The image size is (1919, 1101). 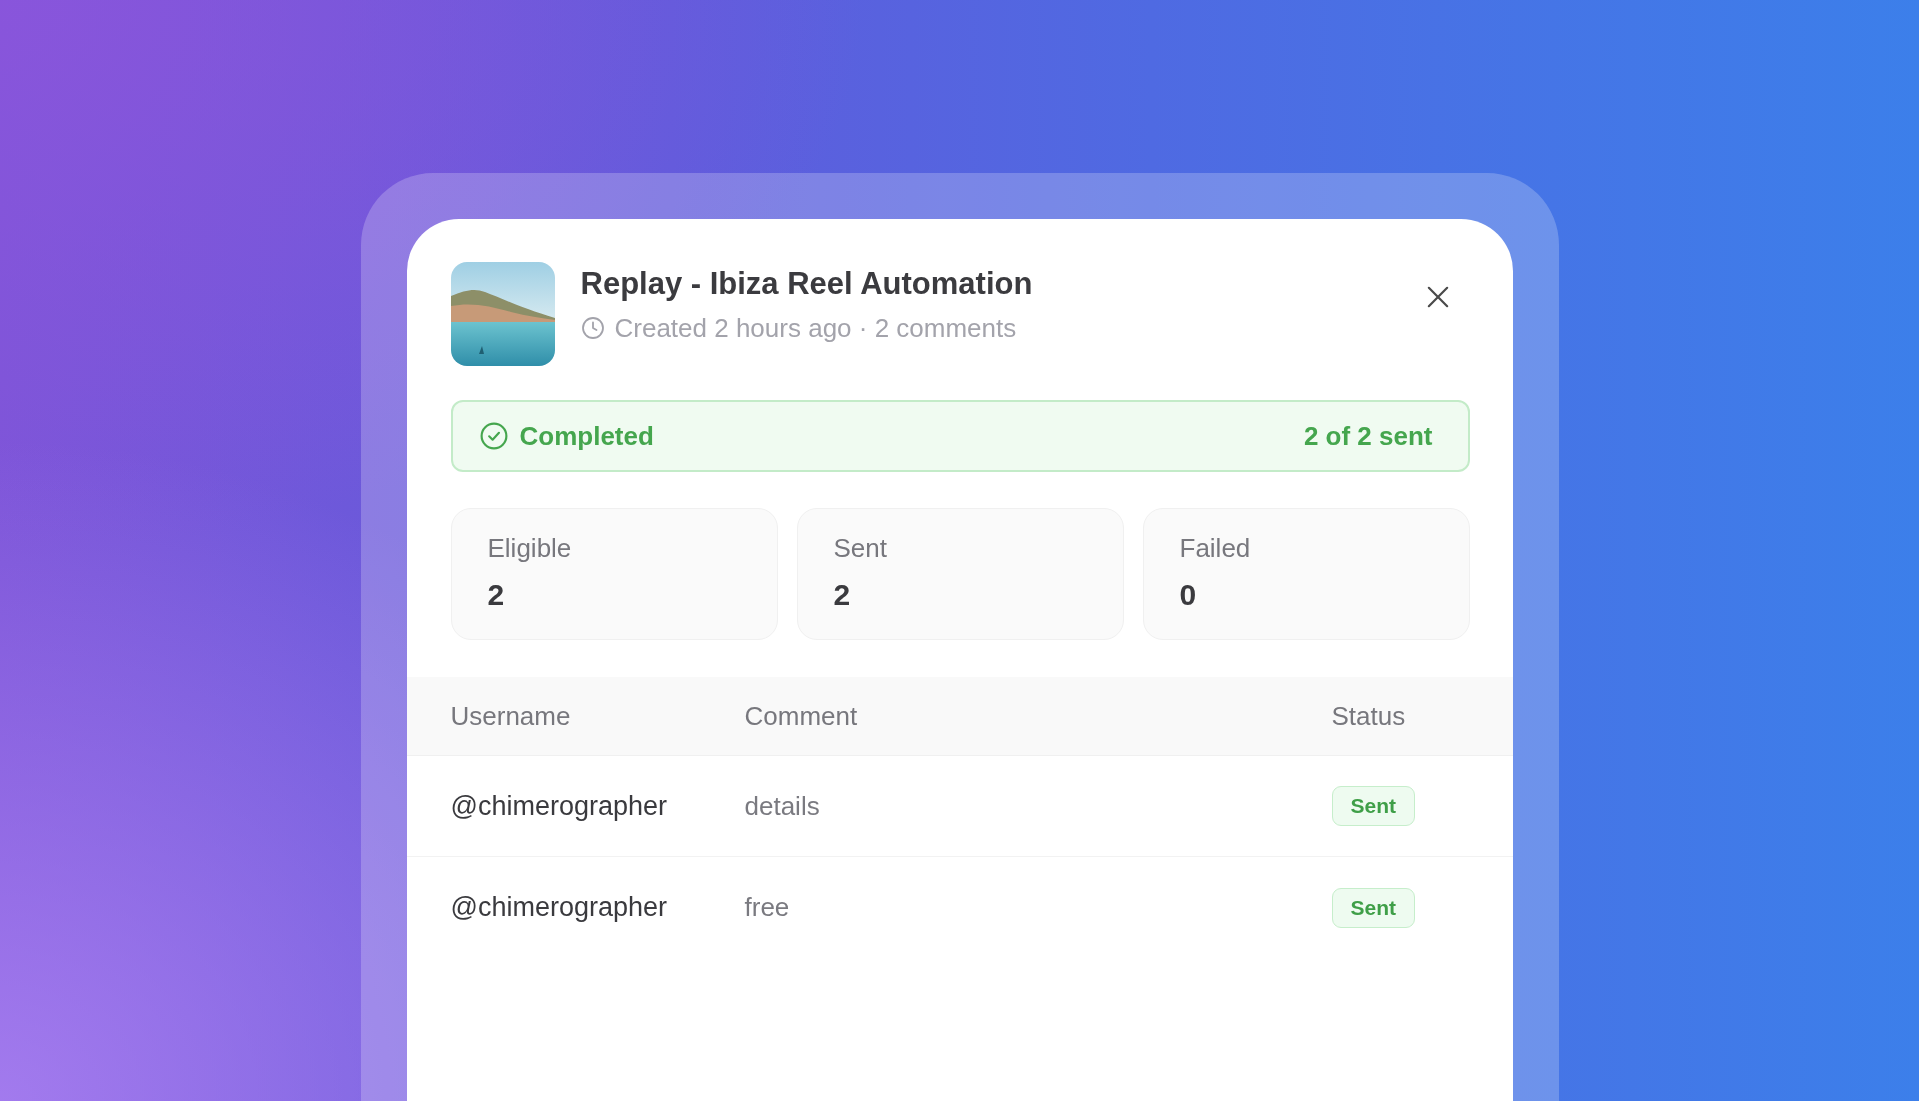 I want to click on check-circle-icon, so click(x=493, y=436).